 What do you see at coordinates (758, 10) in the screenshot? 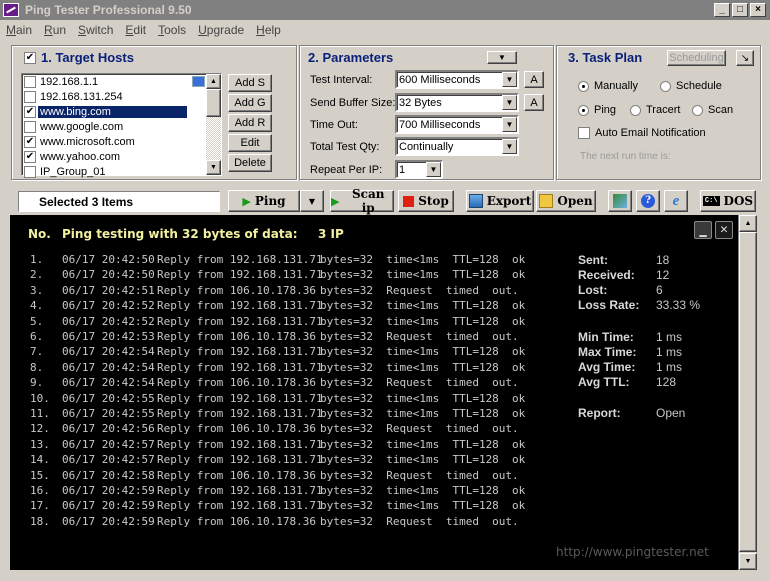
I see `close-button: ×` at bounding box center [758, 10].